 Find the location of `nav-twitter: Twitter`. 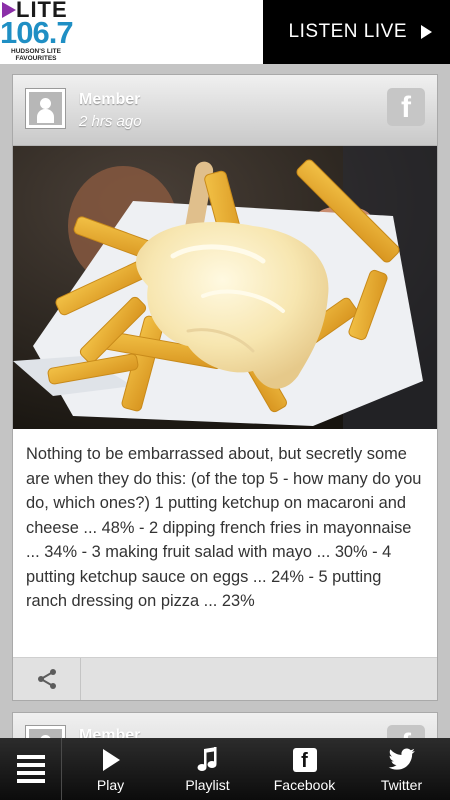

nav-twitter: Twitter is located at coordinates (401, 769).